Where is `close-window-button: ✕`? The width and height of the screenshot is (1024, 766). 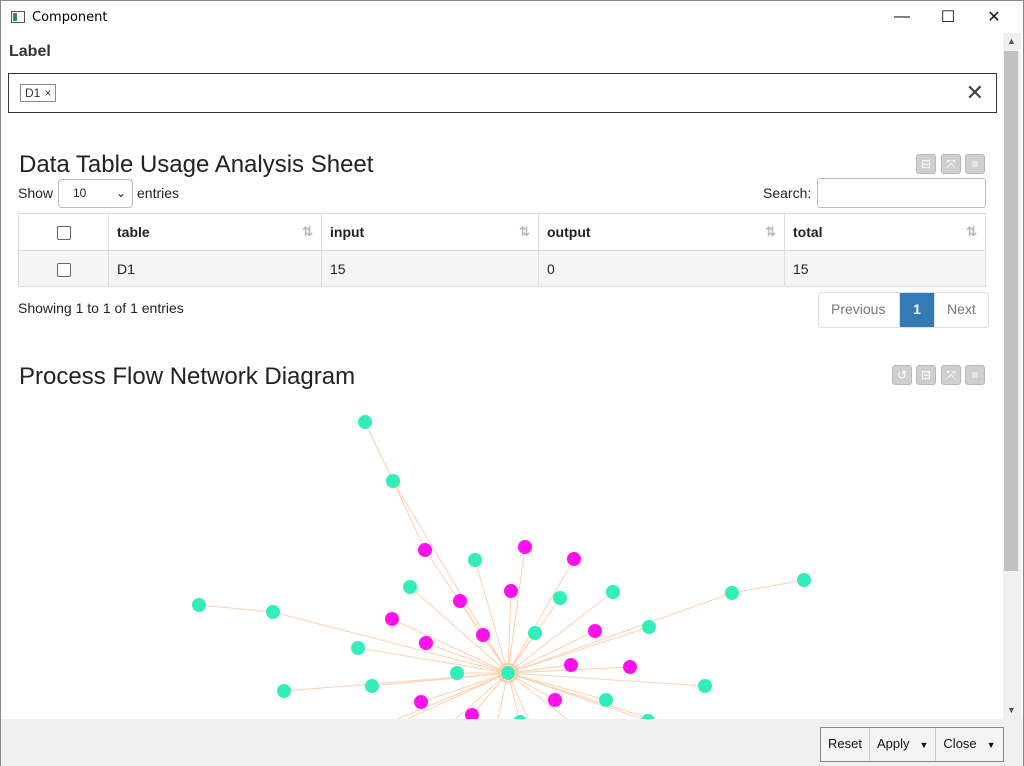 close-window-button: ✕ is located at coordinates (994, 17).